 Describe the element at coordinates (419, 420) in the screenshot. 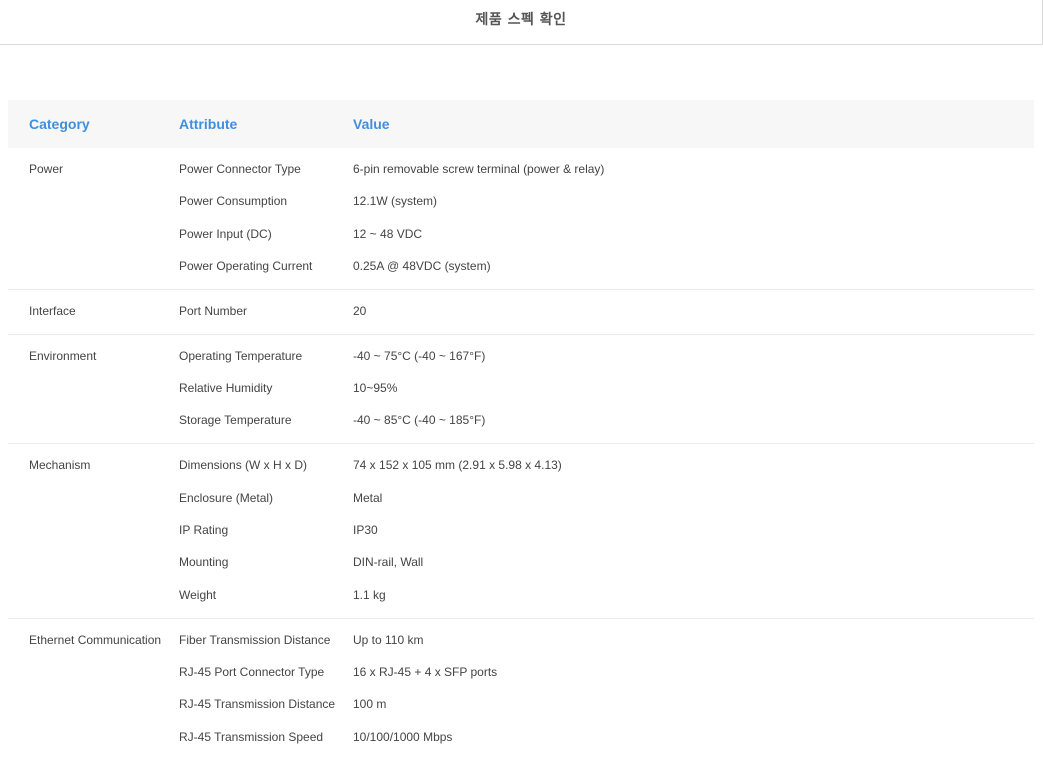

I see `value-cell: -40 ~ 85°C (-40 ~ 185°F)` at that location.